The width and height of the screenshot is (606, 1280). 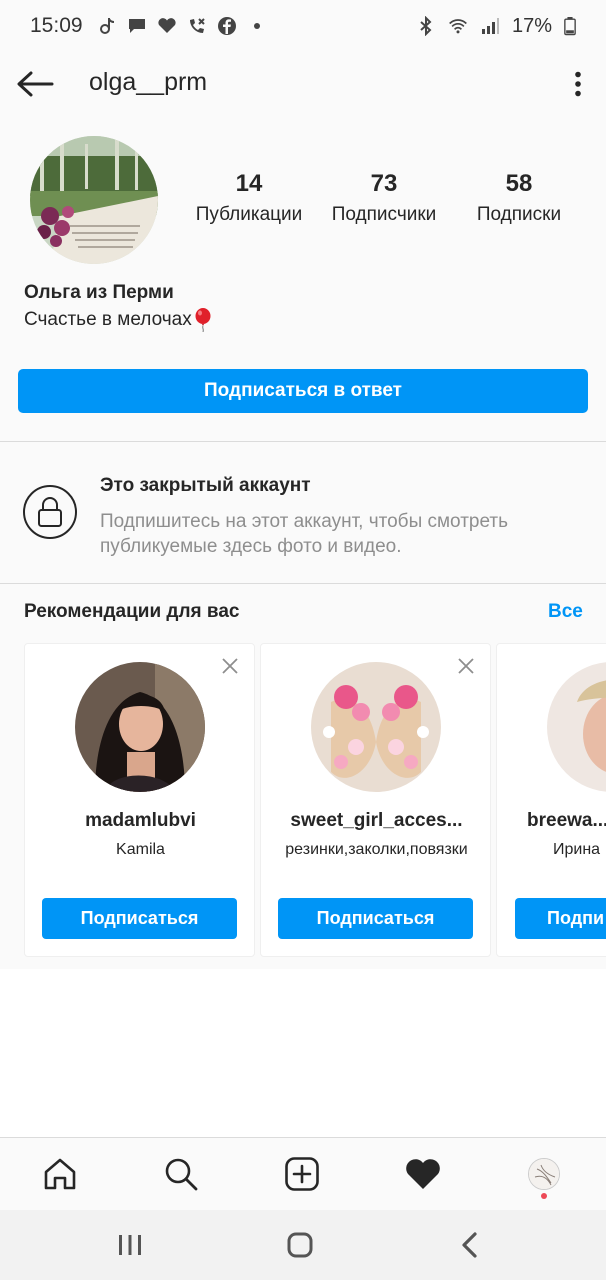 What do you see at coordinates (140, 849) in the screenshot?
I see `suggestion-subtitle: Kamila` at bounding box center [140, 849].